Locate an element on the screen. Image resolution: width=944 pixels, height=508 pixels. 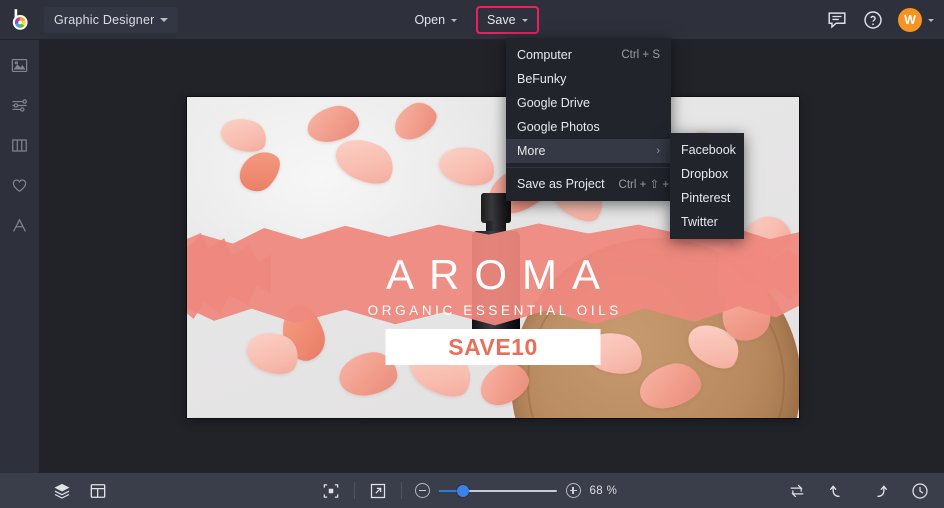
menu-item-label: Save as Project is located at coordinates (561, 184).